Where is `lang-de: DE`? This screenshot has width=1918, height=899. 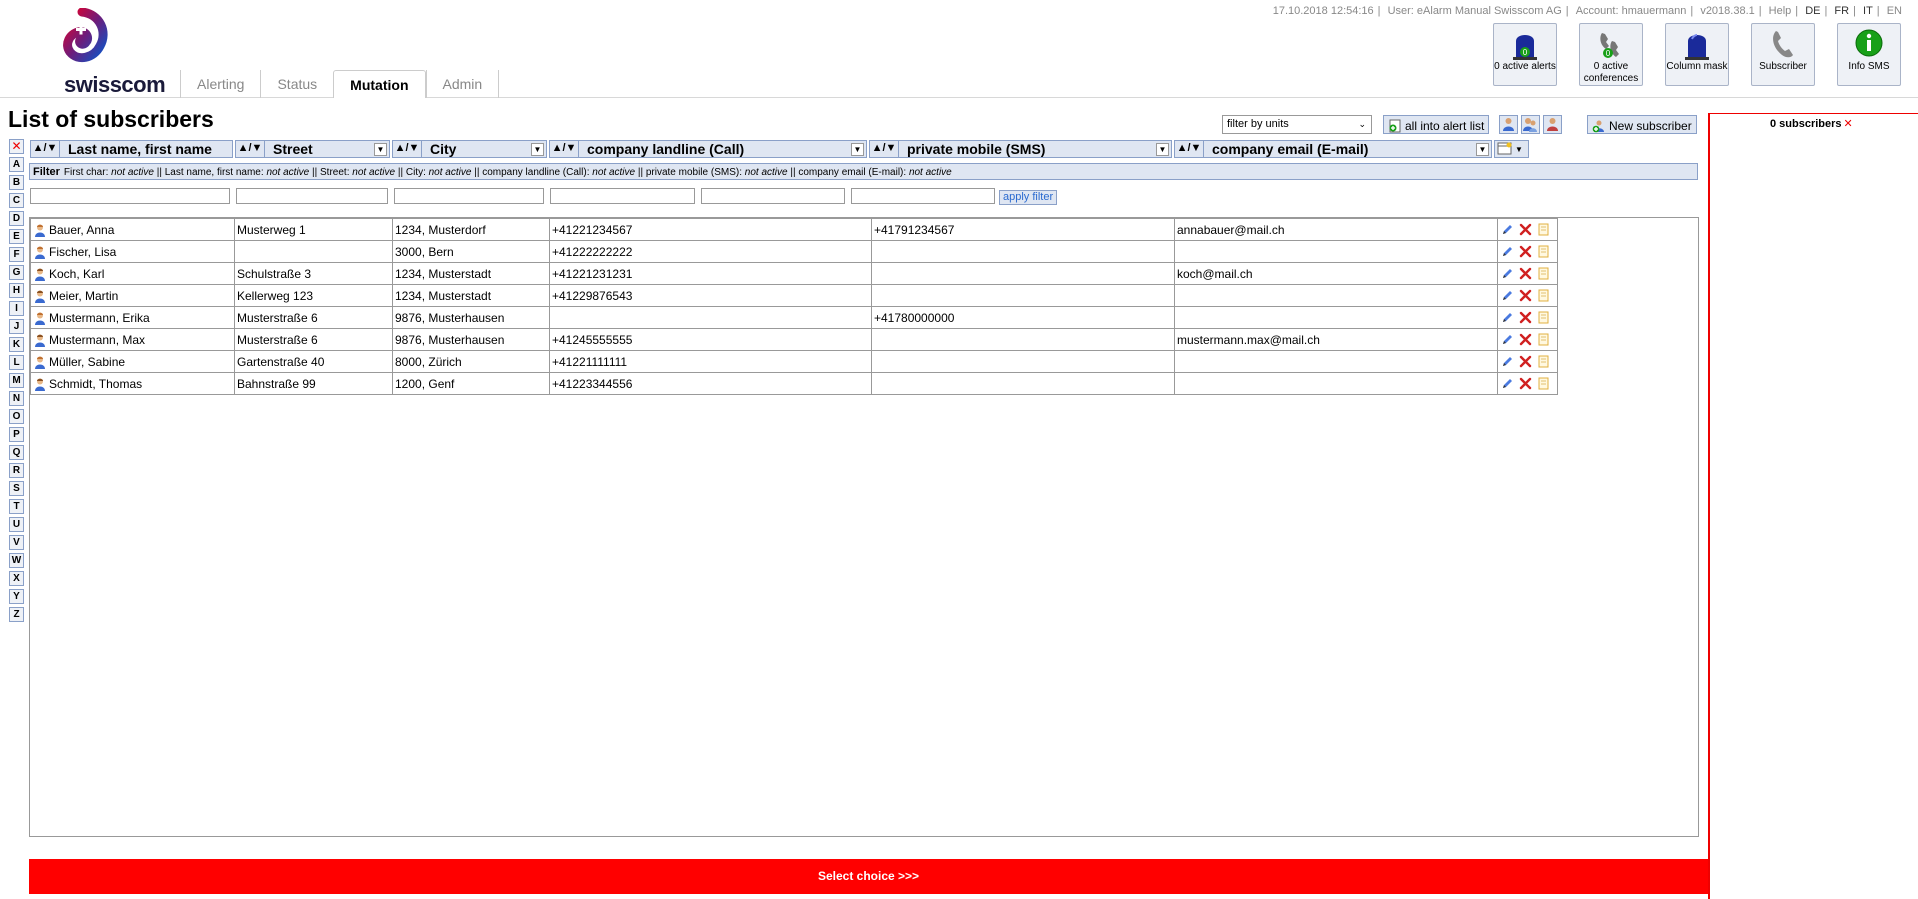 lang-de: DE is located at coordinates (1812, 11).